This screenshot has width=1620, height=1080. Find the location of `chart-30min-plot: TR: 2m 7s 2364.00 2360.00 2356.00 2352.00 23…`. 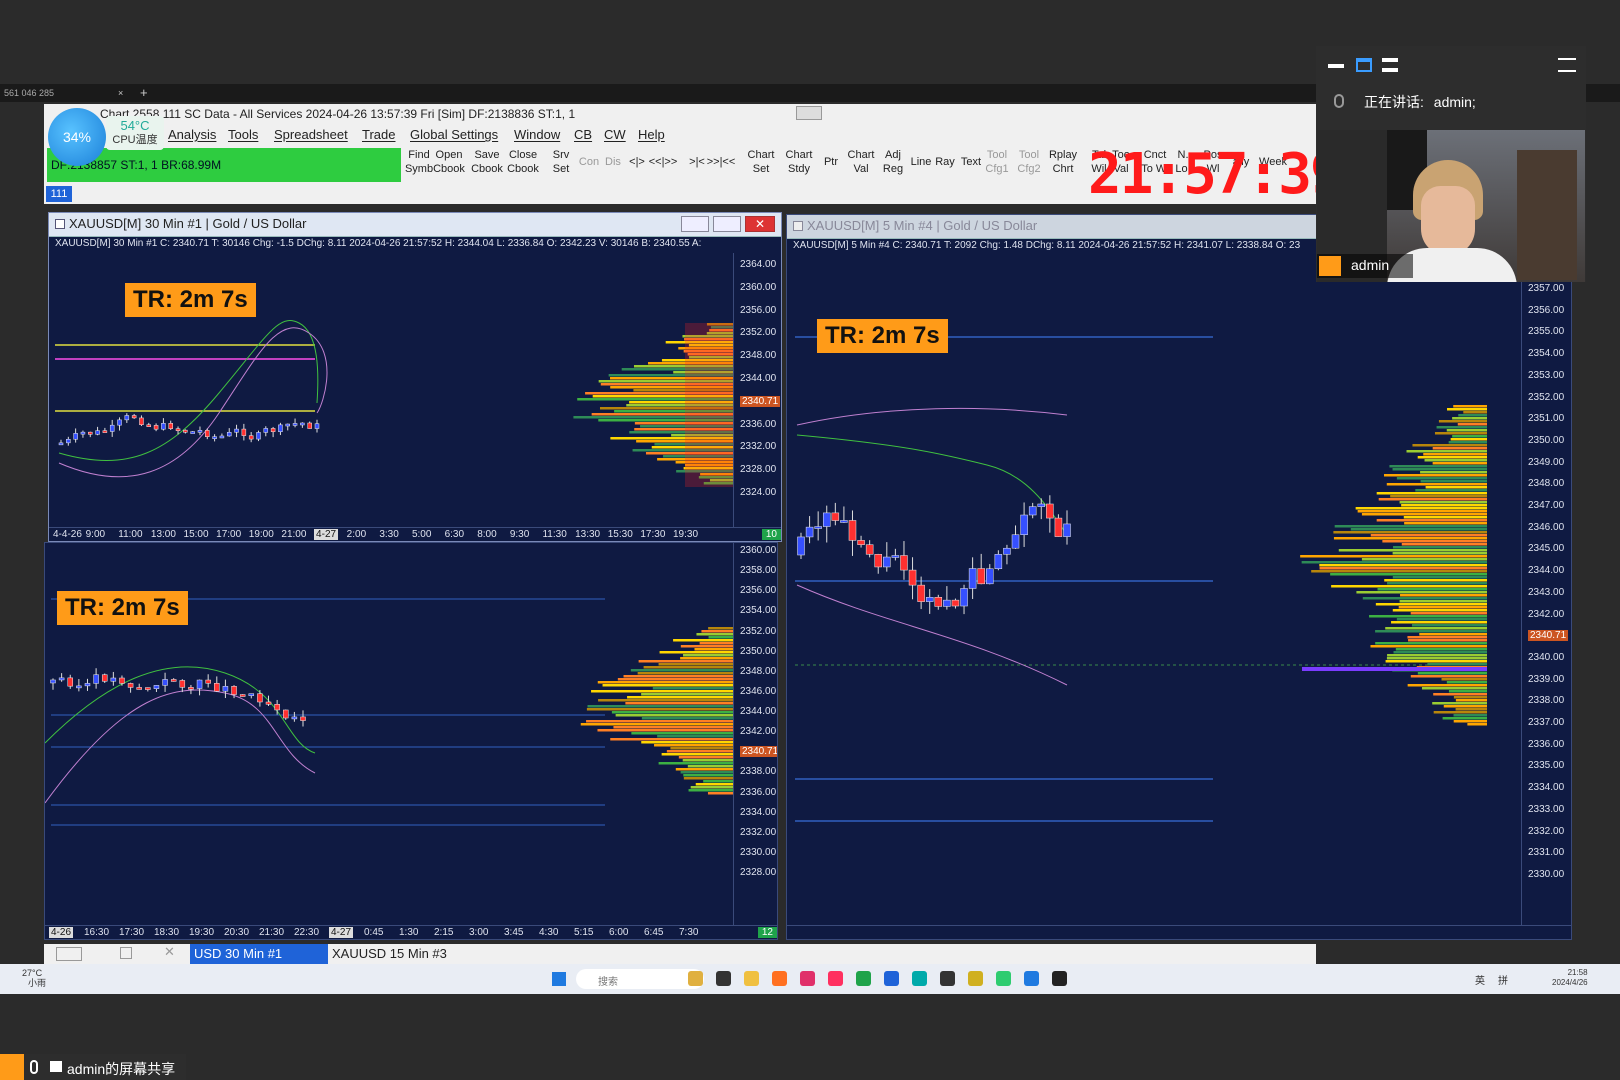

chart-30min-plot: TR: 2m 7s 2364.00 2360.00 2356.00 2352.00 23… is located at coordinates (415, 397).